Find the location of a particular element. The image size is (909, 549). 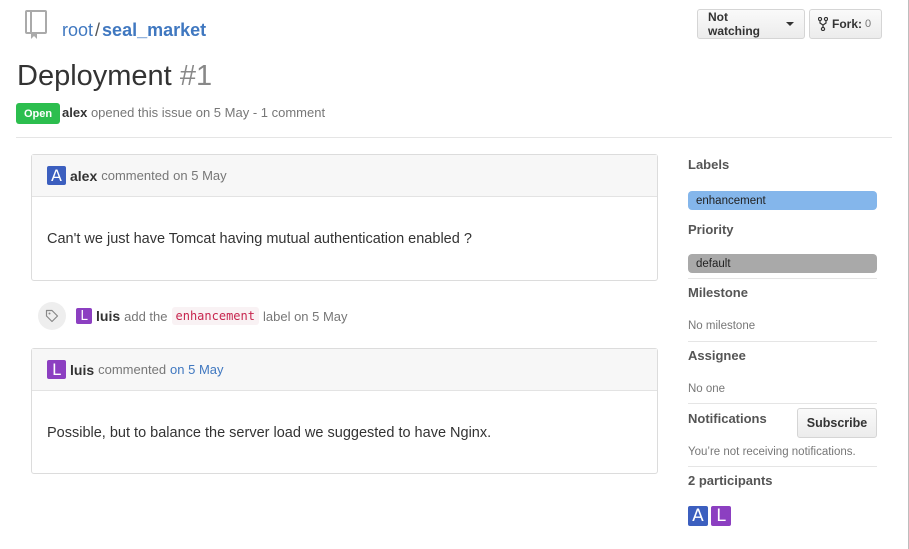

repo-owner-link: root is located at coordinates (77, 30).